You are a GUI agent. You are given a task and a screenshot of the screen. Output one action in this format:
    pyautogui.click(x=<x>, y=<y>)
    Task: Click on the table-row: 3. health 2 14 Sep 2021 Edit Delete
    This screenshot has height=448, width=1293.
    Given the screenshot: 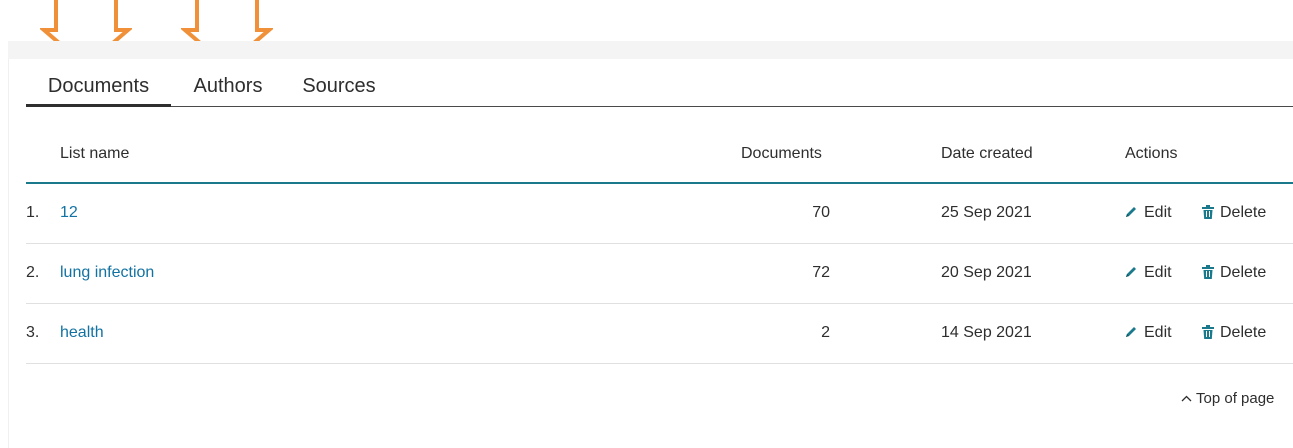 What is the action you would take?
    pyautogui.click(x=659, y=333)
    